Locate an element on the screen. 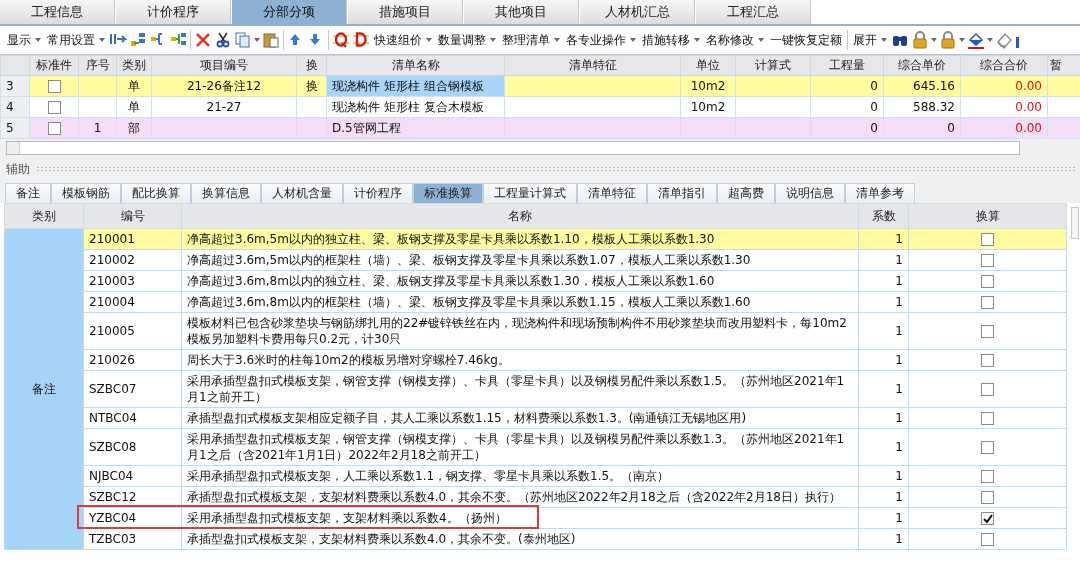 Image resolution: width=1080 pixels, height=575 pixels. tab: 清单参考 is located at coordinates (880, 193).